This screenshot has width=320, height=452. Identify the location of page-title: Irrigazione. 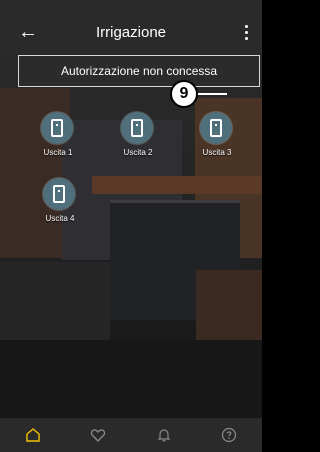
(131, 32).